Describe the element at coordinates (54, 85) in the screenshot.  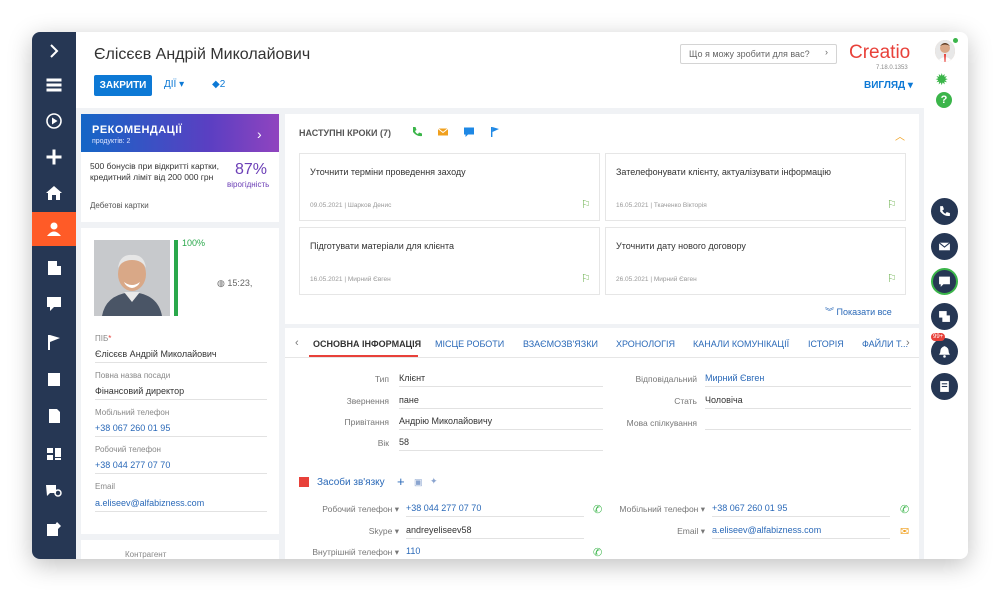
I see `menu-icon` at that location.